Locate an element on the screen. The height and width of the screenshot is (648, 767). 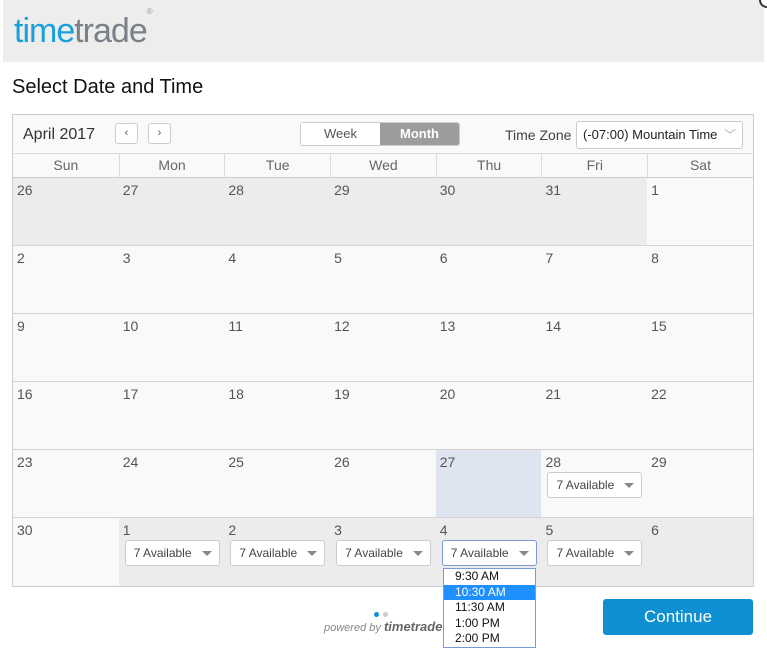
calendar-day-cell: 5 7 Available is located at coordinates (594, 552).